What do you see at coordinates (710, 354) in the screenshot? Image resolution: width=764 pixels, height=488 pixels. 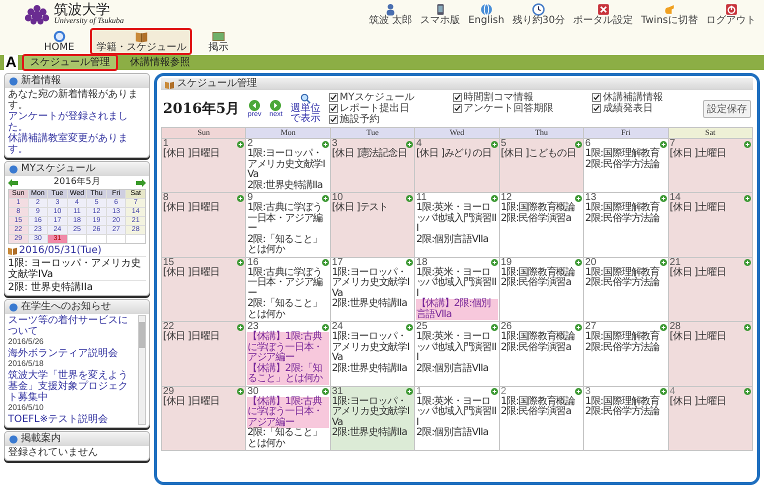 I see `day-cell: 28 [休日 ]土曜日` at bounding box center [710, 354].